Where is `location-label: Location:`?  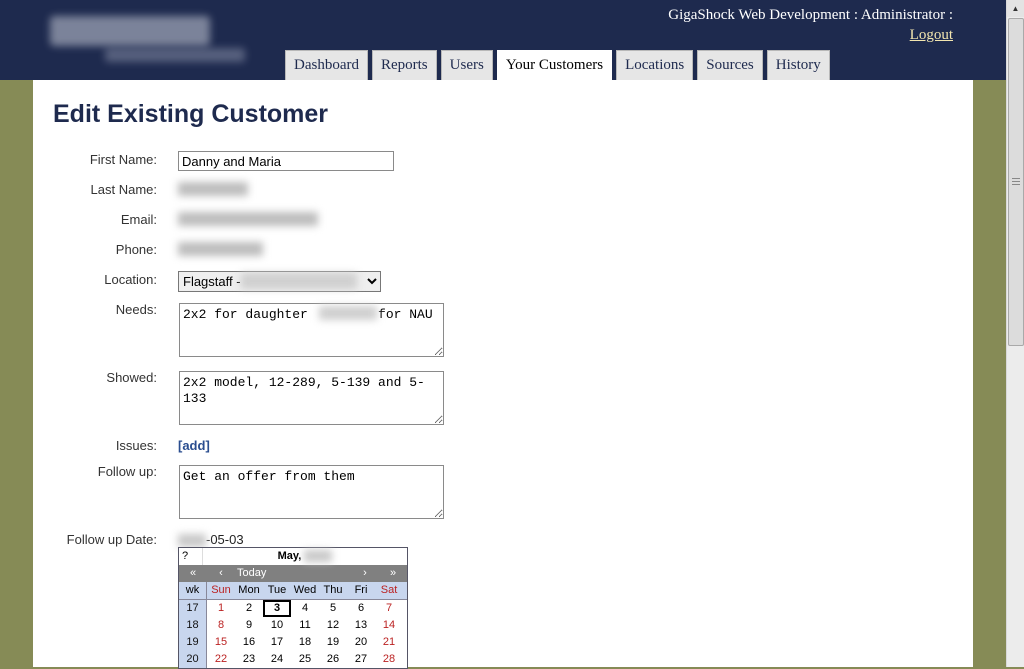
location-label: Location: is located at coordinates (130, 279).